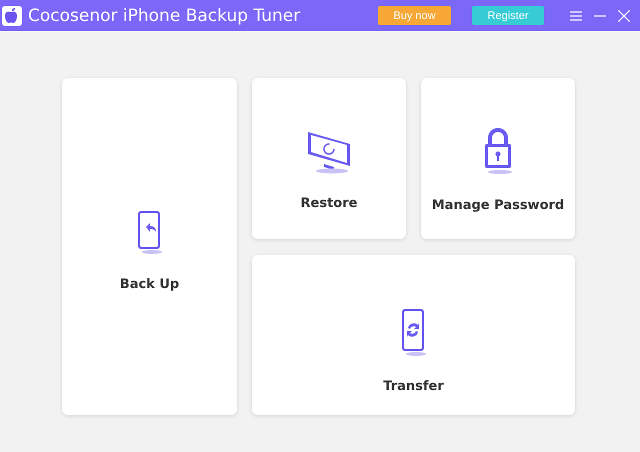  Describe the element at coordinates (576, 15) in the screenshot. I see `menu-icon` at that location.